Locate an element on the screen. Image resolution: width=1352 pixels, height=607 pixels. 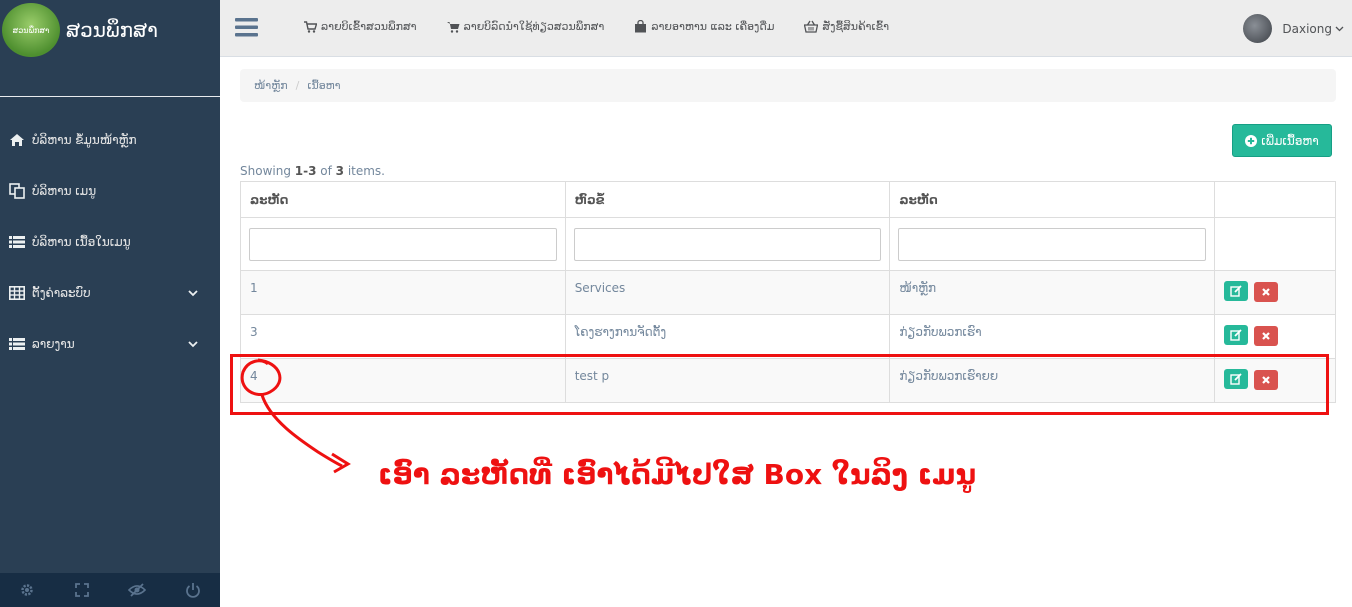
add-content-label: ເພີ່ມເນື້ອຫາ is located at coordinates (1290, 140).